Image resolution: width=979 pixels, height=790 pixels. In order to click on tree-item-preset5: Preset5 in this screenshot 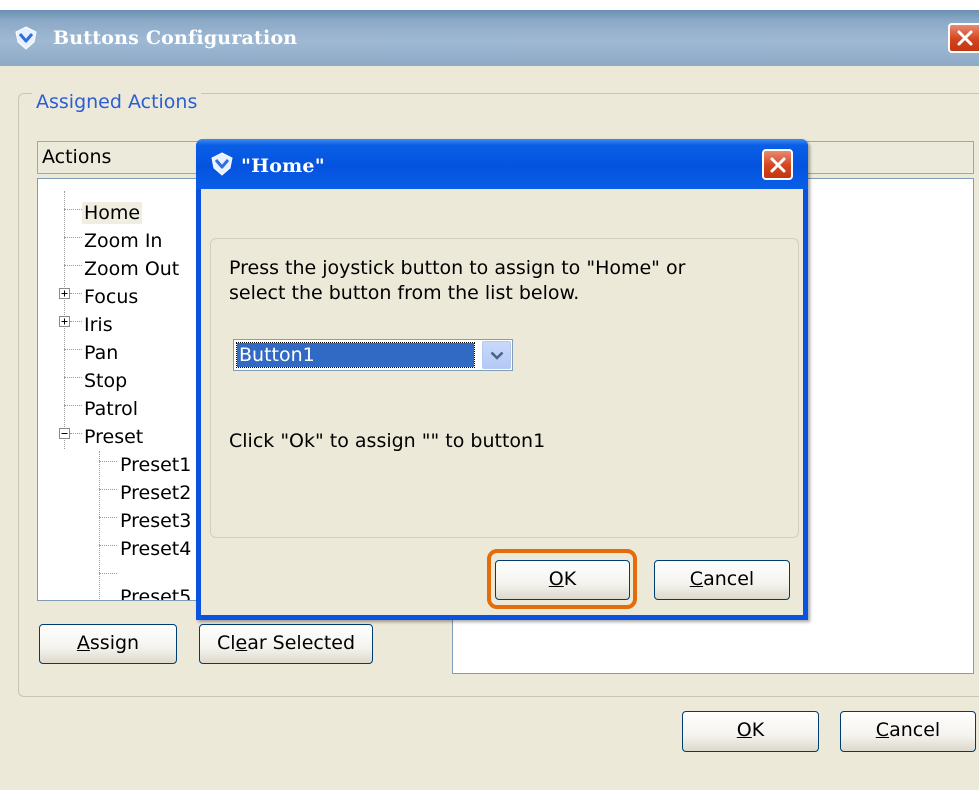, I will do `click(155, 592)`.